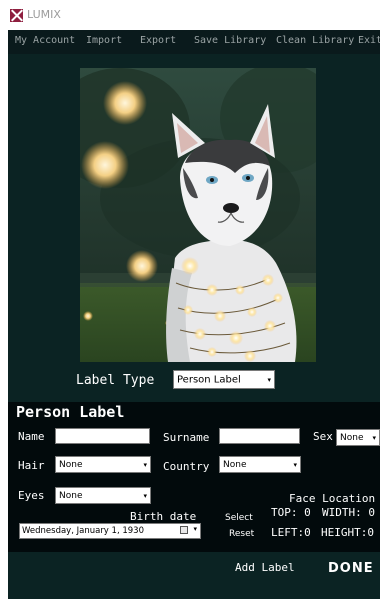 This screenshot has height=599, width=380. What do you see at coordinates (369, 40) in the screenshot?
I see `menu-exit: Exit` at bounding box center [369, 40].